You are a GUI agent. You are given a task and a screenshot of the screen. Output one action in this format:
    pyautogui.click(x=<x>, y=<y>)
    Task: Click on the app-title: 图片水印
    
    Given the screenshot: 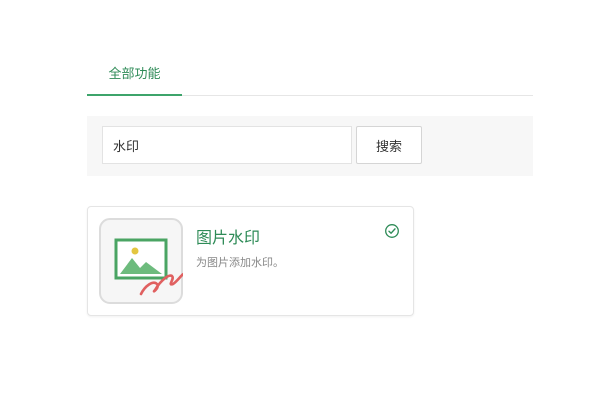 What is the action you would take?
    pyautogui.click(x=228, y=236)
    